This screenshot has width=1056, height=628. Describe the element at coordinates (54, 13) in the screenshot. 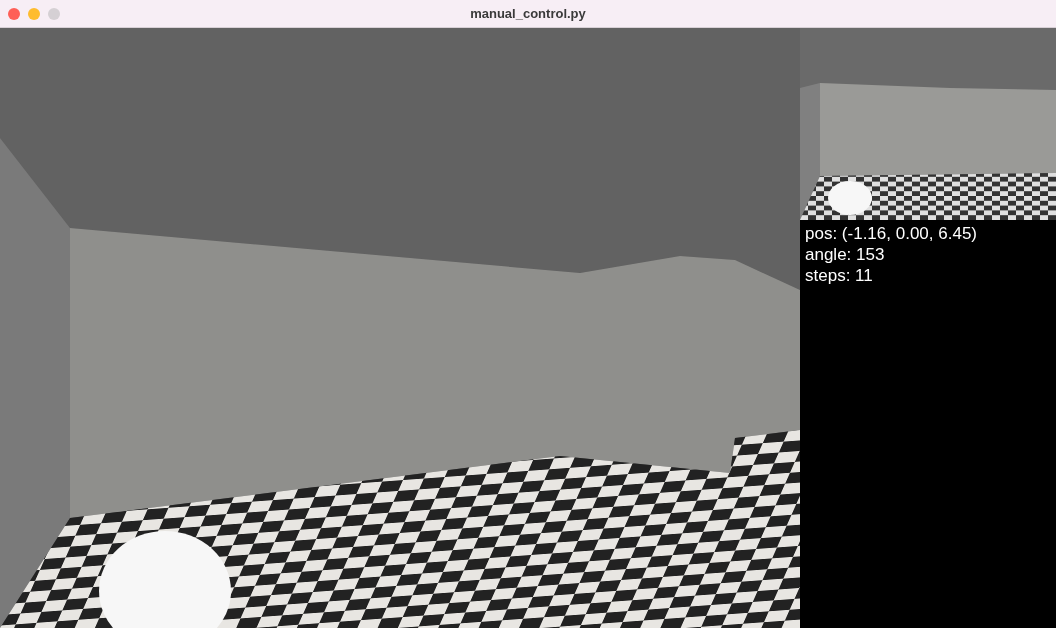

I see `zoom-button` at that location.